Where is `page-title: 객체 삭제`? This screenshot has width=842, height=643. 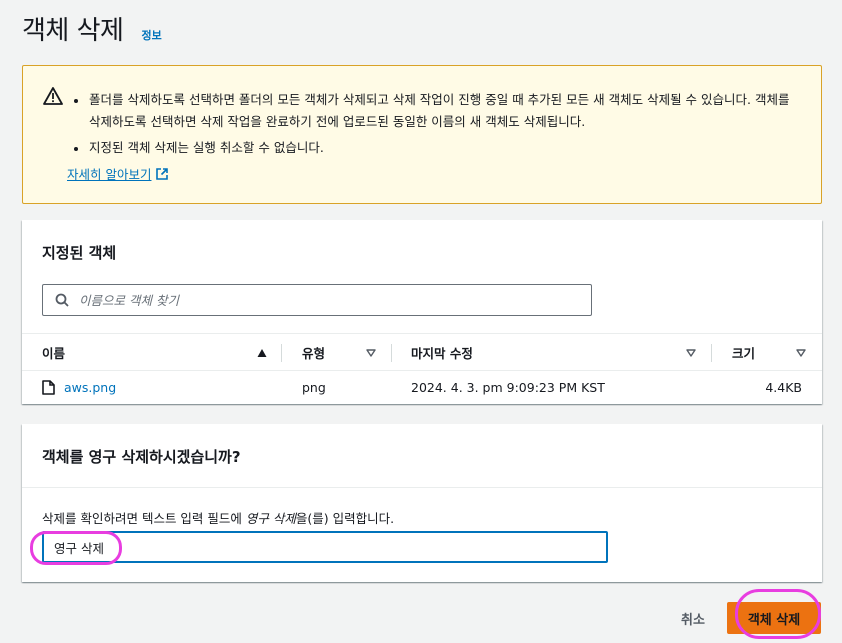
page-title: 객체 삭제 is located at coordinates (73, 31).